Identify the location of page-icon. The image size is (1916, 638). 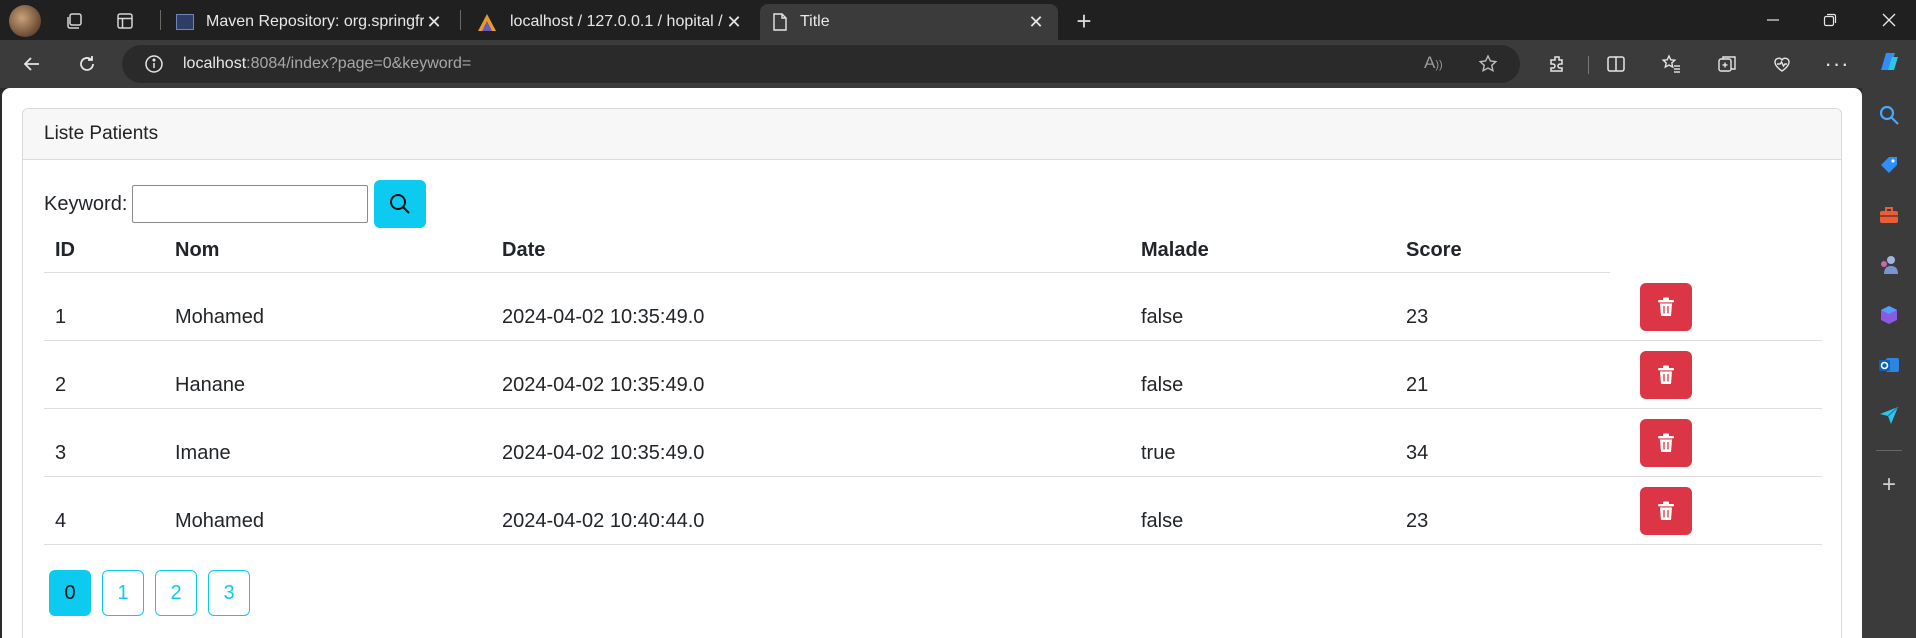
(780, 22).